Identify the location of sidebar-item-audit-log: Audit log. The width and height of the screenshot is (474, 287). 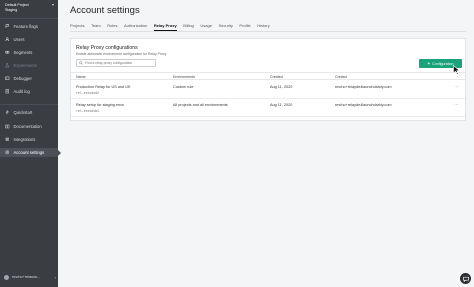
(29, 91).